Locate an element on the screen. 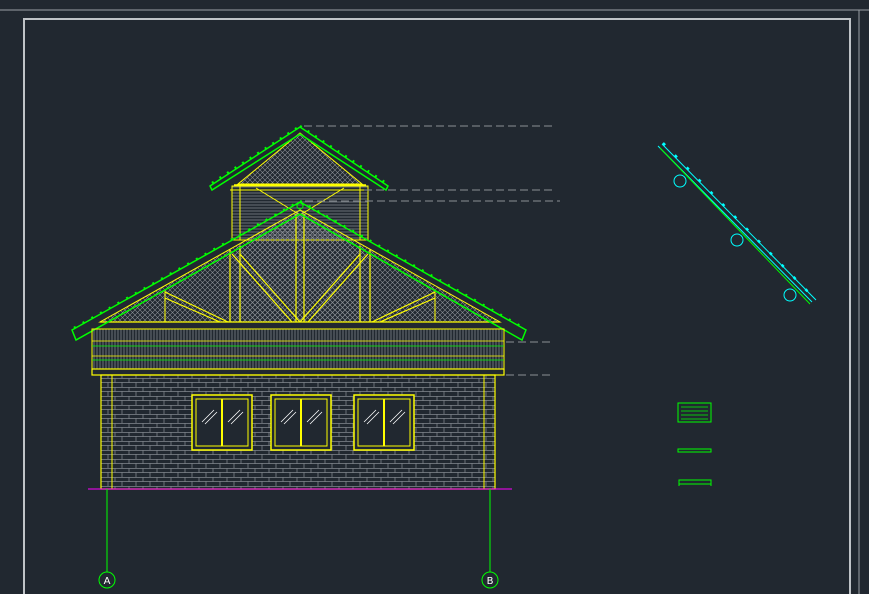 The width and height of the screenshot is (869, 594). main-gable is located at coordinates (299, 270).